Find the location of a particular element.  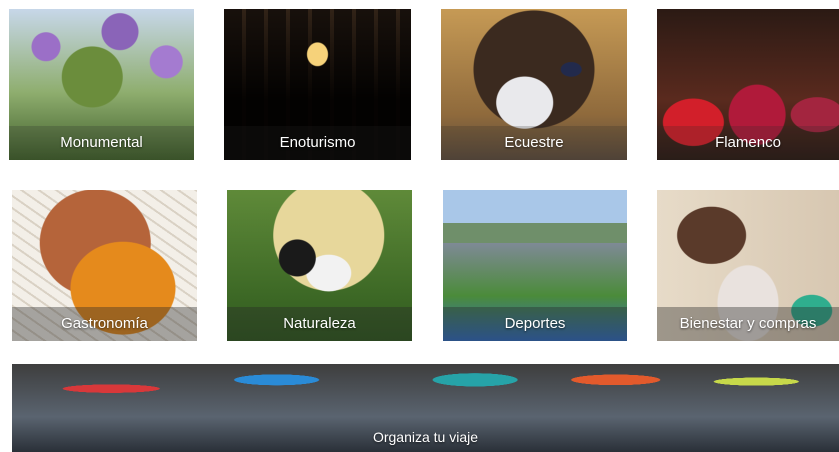

tile-flamenco: Flamenco is located at coordinates (748, 84).